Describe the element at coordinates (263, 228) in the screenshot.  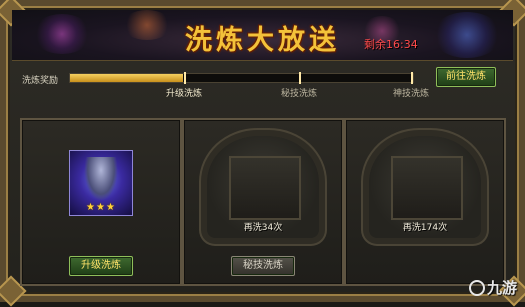
I see `refine-count-remaining: 再洗34次` at that location.